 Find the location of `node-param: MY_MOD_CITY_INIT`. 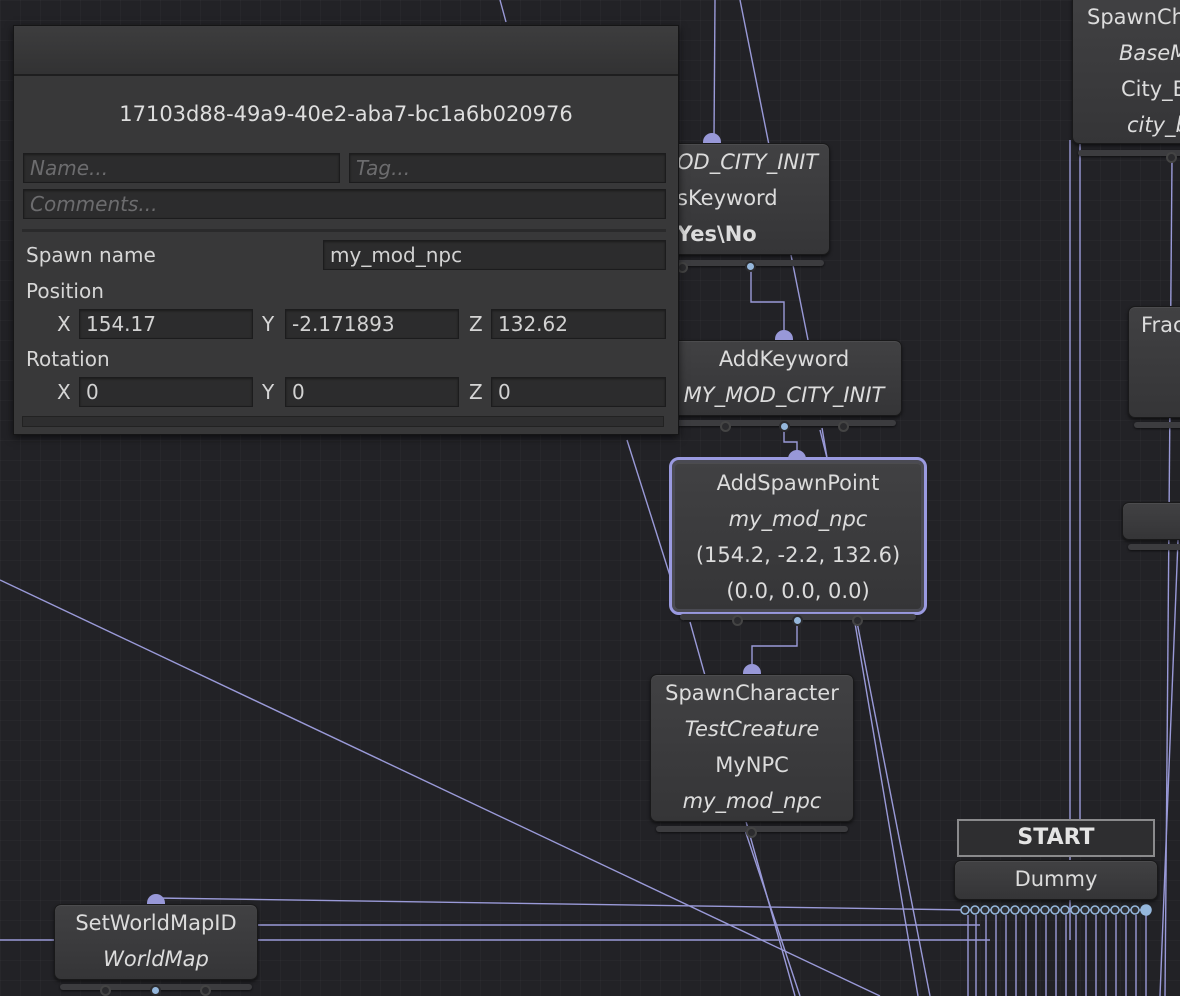

node-param: MY_MOD_CITY_INIT is located at coordinates (784, 395).